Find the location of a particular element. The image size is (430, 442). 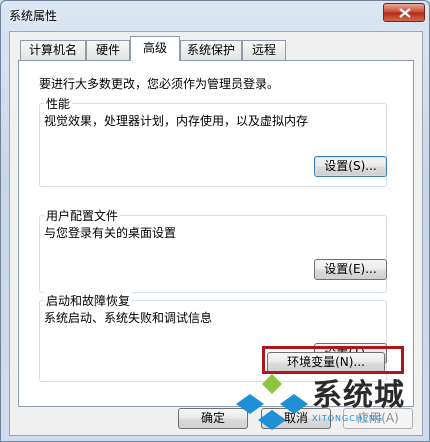

close-button is located at coordinates (404, 12).